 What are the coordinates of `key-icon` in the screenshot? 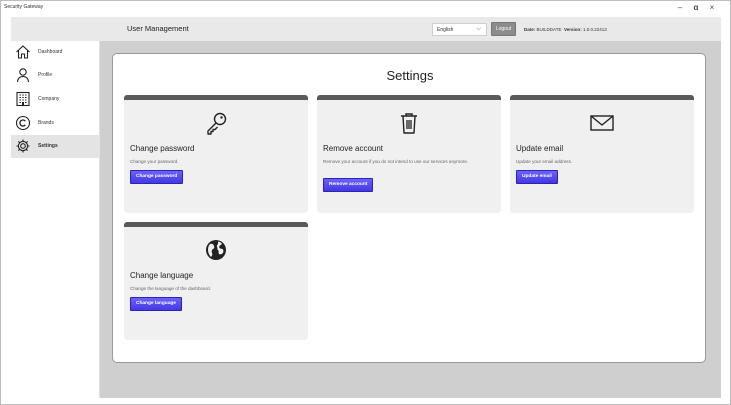 It's located at (217, 123).